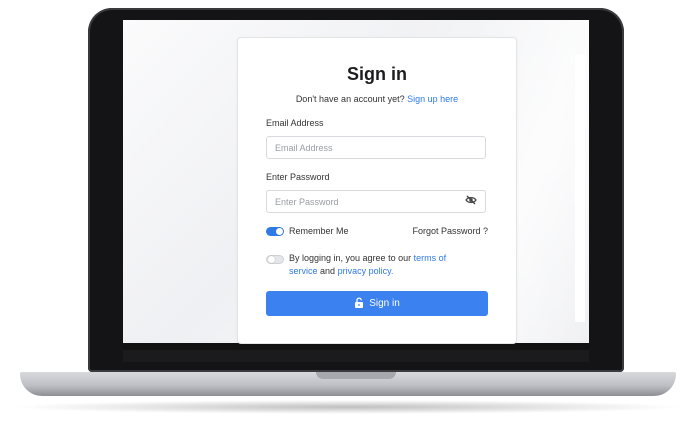 The height and width of the screenshot is (425, 696). I want to click on signin-button-label: Sign in, so click(384, 303).